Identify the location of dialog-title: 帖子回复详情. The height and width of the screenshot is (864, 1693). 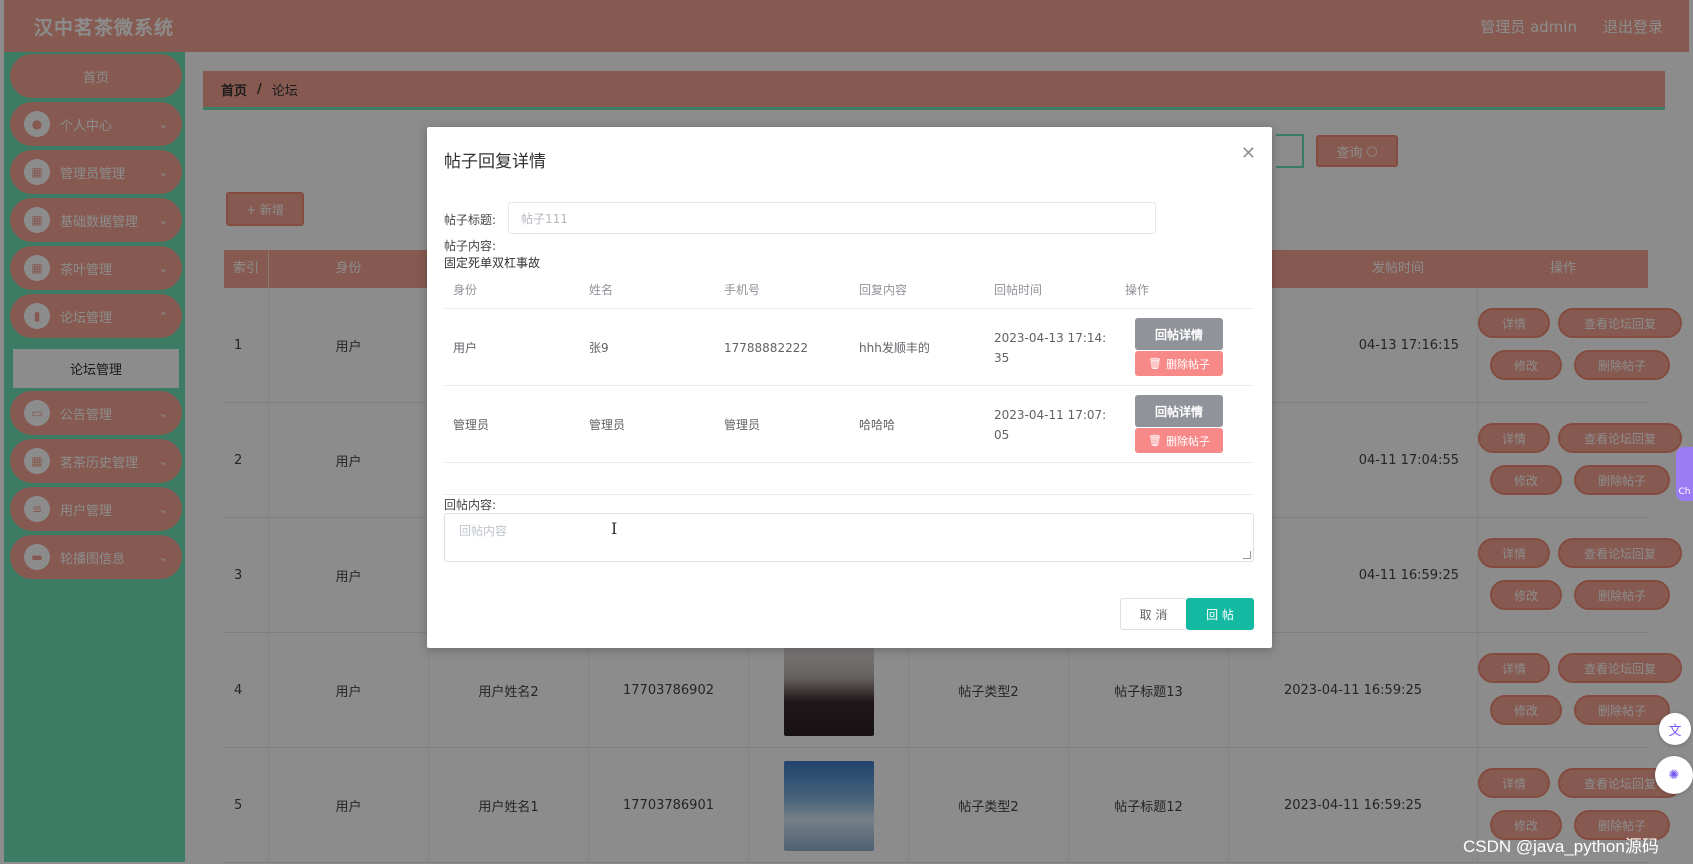
(495, 162).